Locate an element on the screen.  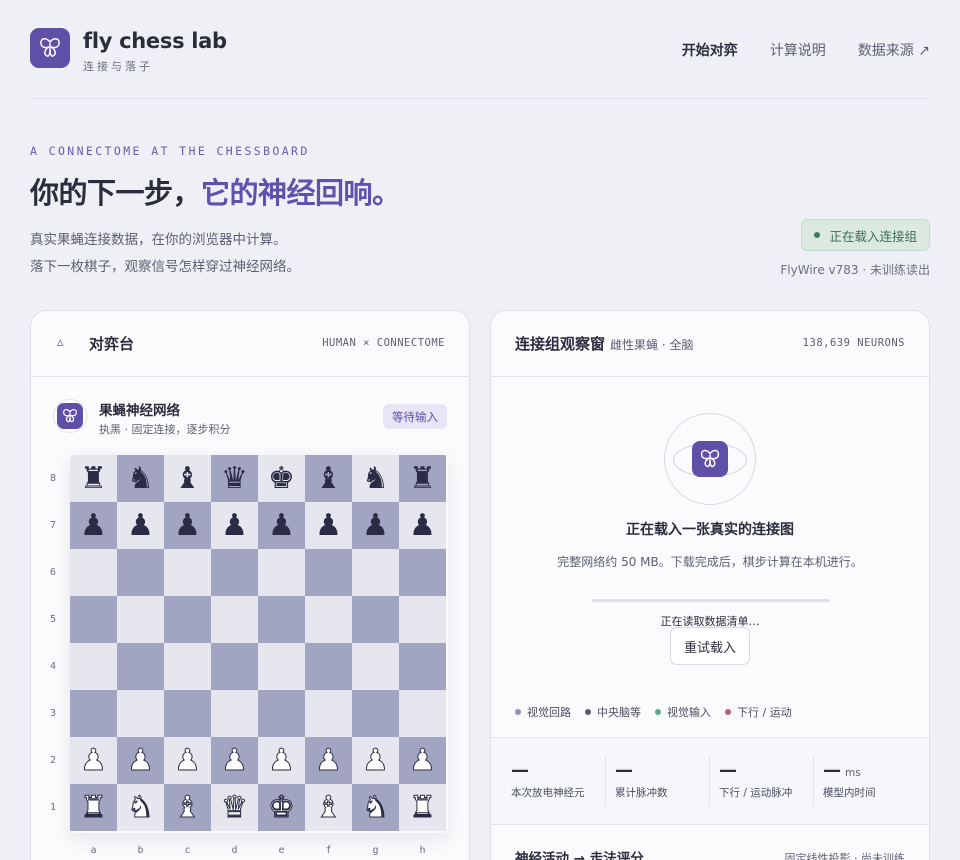
square-h8: ♜ is located at coordinates (422, 478).